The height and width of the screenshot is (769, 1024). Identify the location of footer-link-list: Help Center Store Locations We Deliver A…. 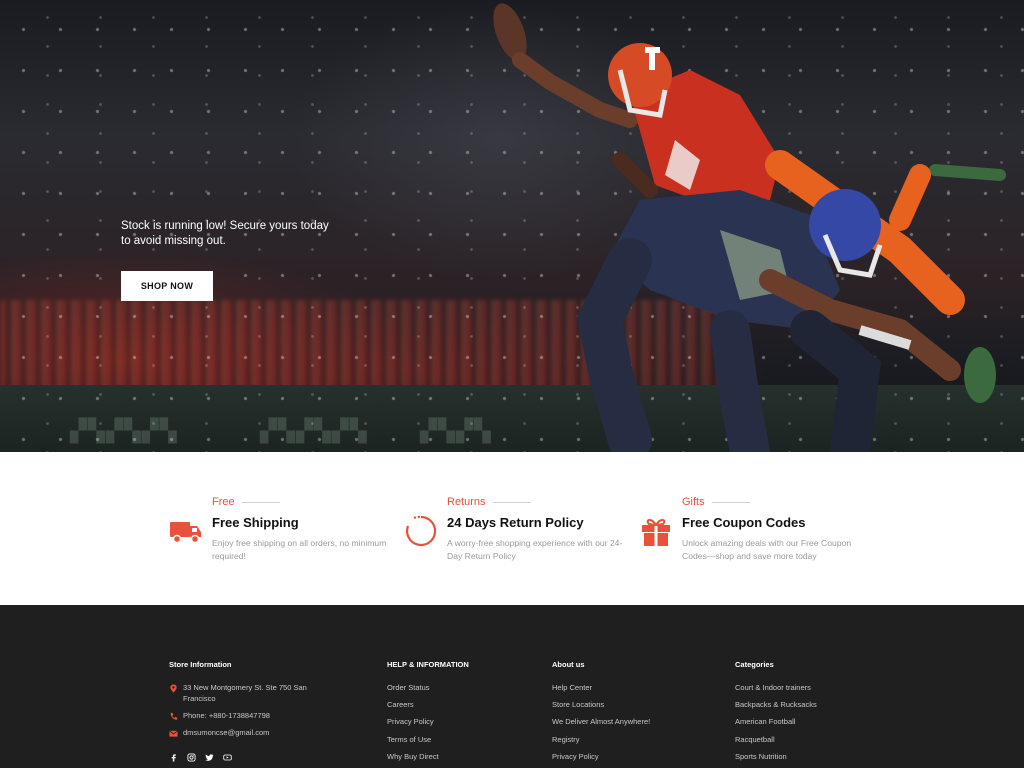
(601, 726).